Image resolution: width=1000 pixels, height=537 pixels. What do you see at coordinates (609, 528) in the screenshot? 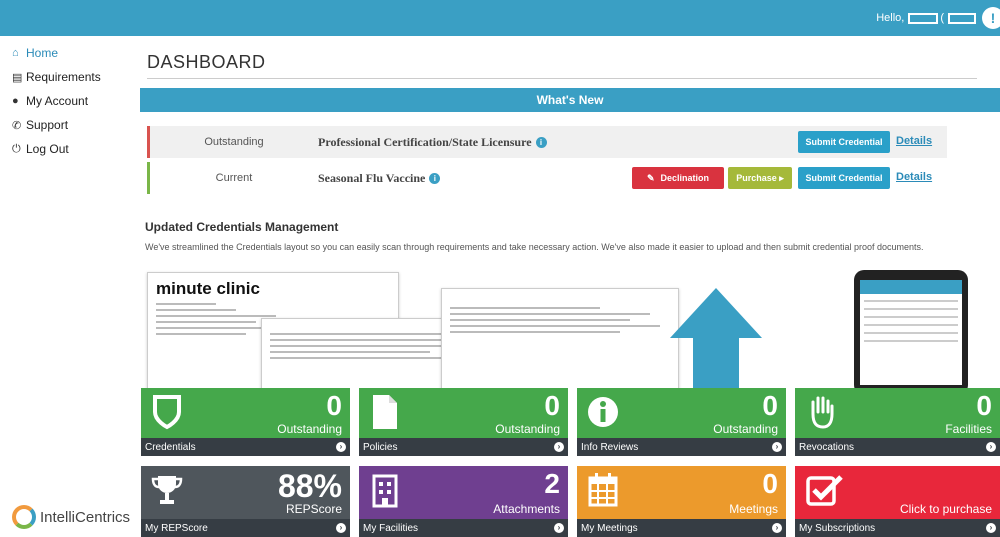
I see `tile-label: My Meetings` at bounding box center [609, 528].